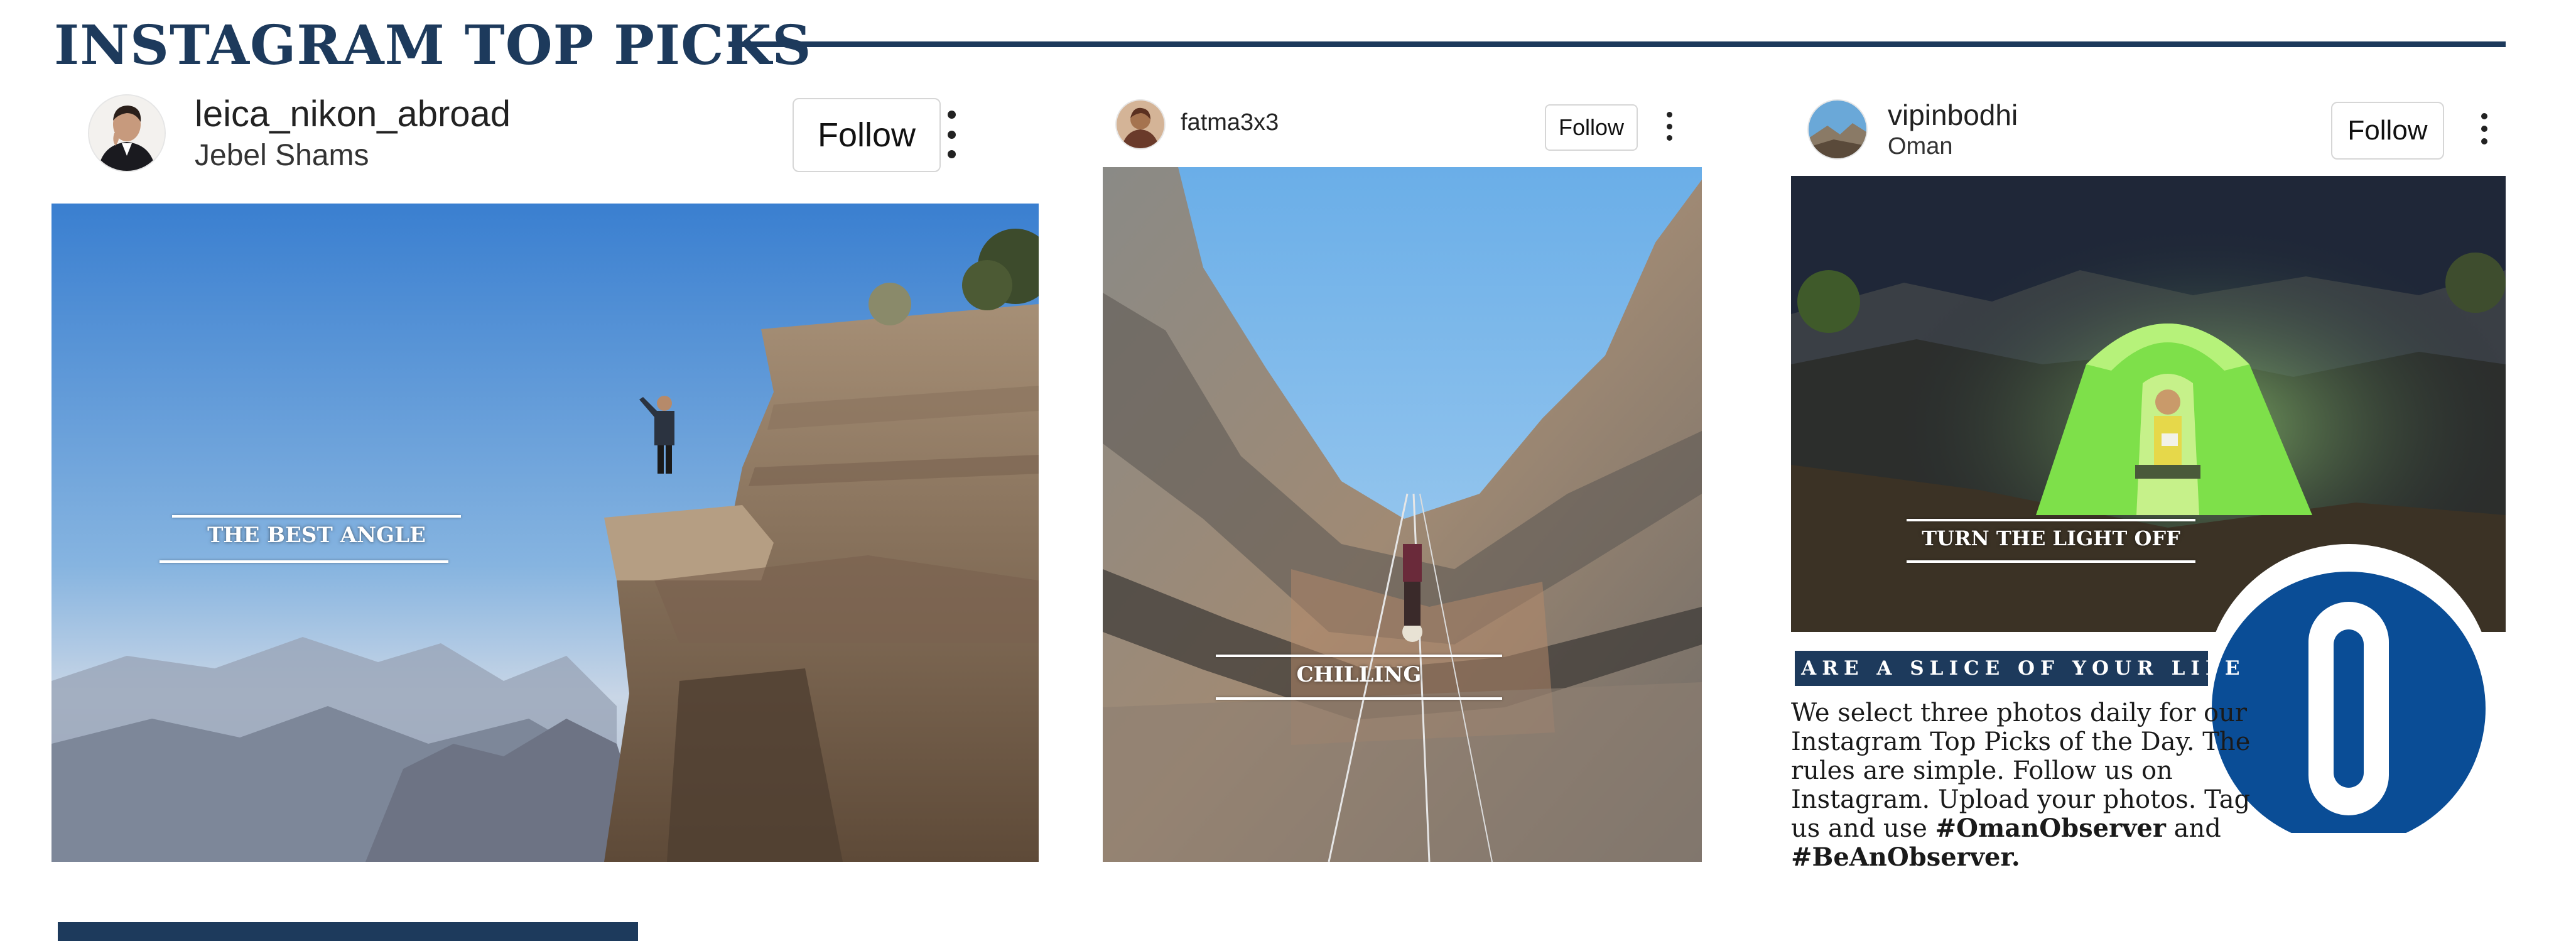 Image resolution: width=2576 pixels, height=941 pixels. I want to click on username: fatma3x3, so click(1230, 122).